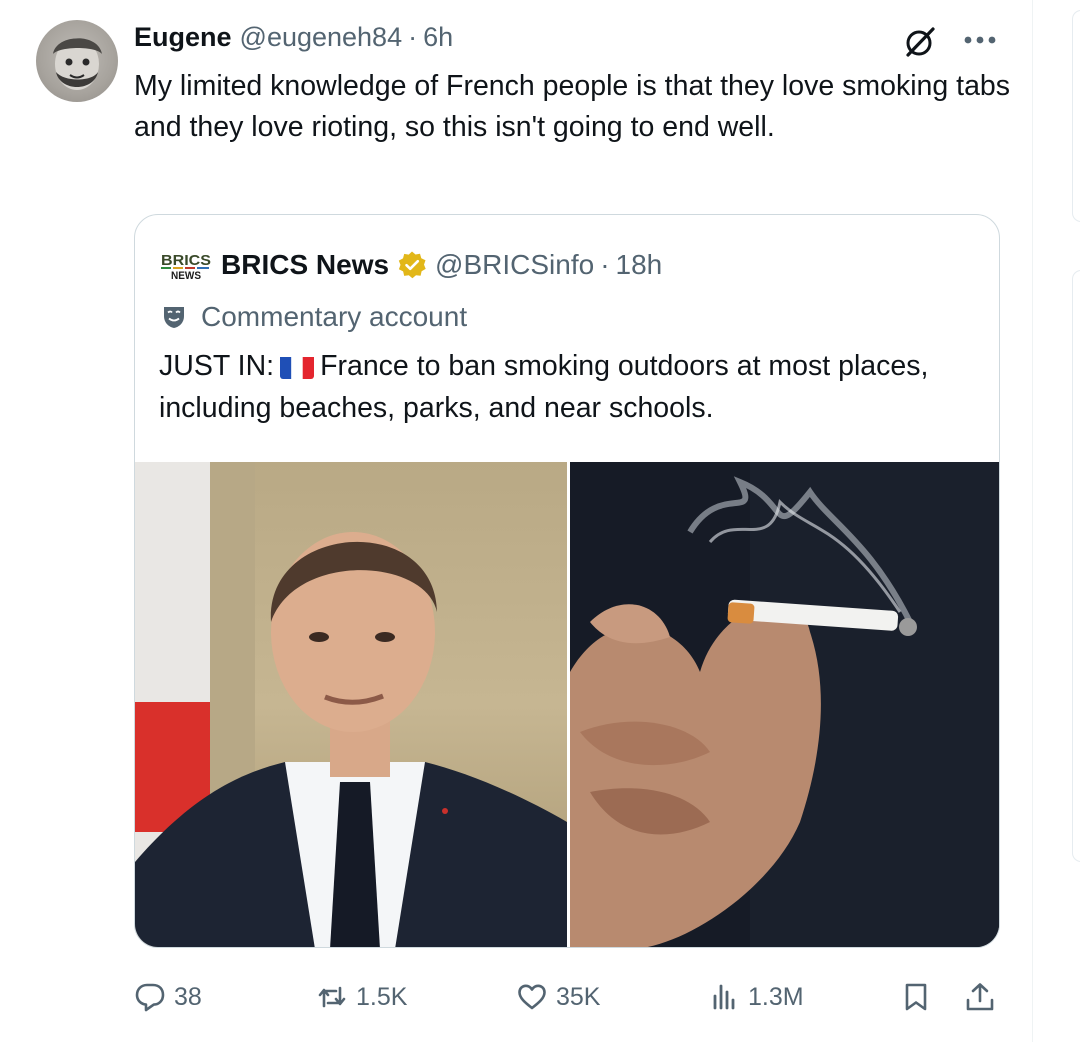 The image size is (1080, 1042). I want to click on views-button: 1.3M, so click(756, 997).